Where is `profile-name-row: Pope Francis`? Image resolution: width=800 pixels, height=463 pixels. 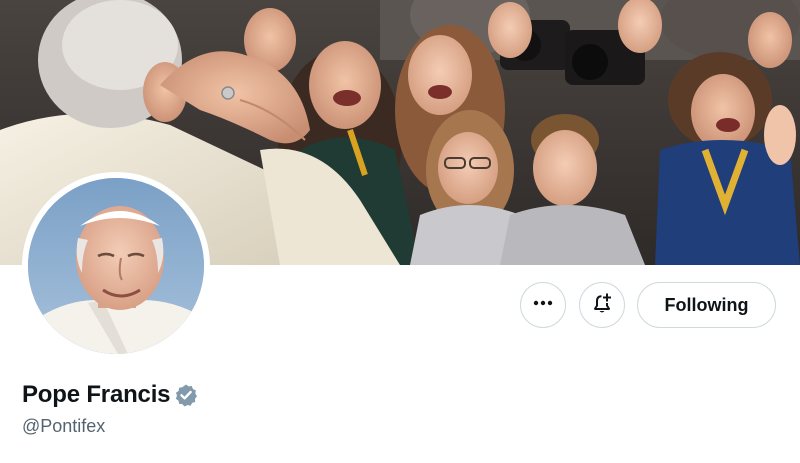
profile-name-row: Pope Francis is located at coordinates (110, 395).